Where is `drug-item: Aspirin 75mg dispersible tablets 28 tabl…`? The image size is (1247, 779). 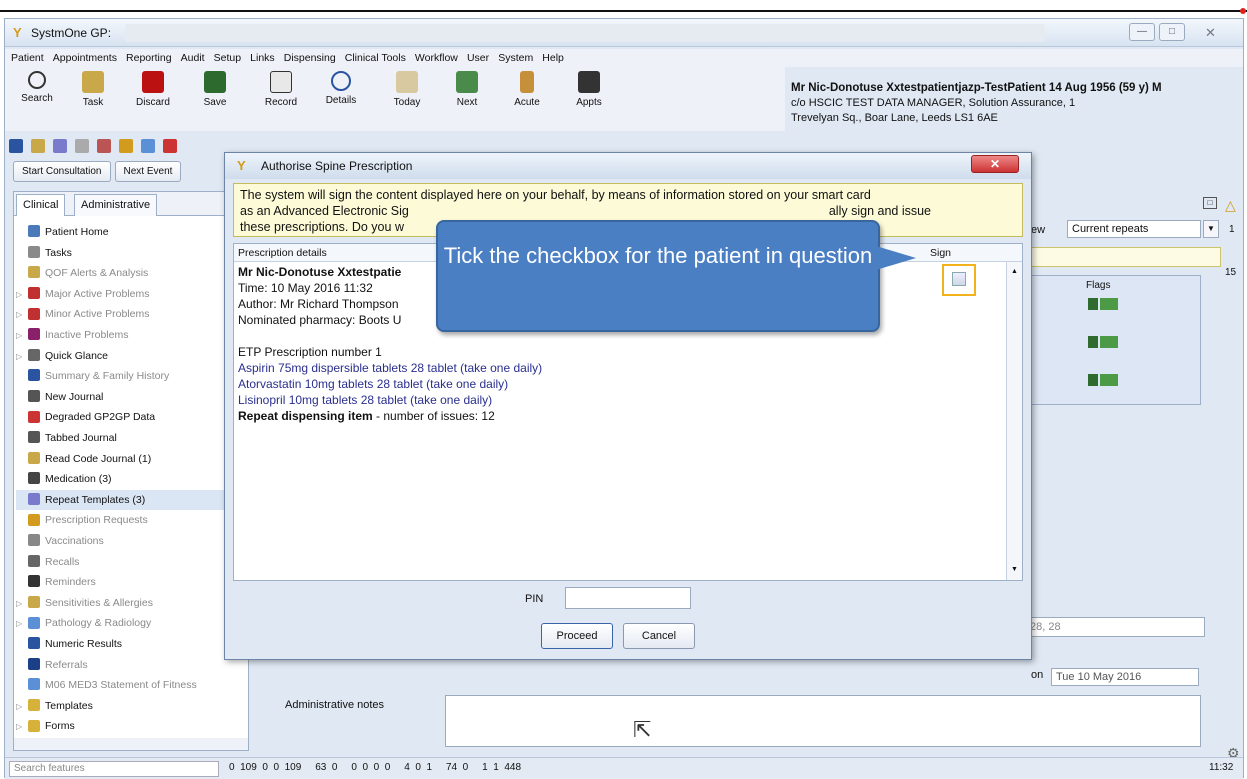 drug-item: Aspirin 75mg dispersible tablets 28 tabl… is located at coordinates (390, 368).